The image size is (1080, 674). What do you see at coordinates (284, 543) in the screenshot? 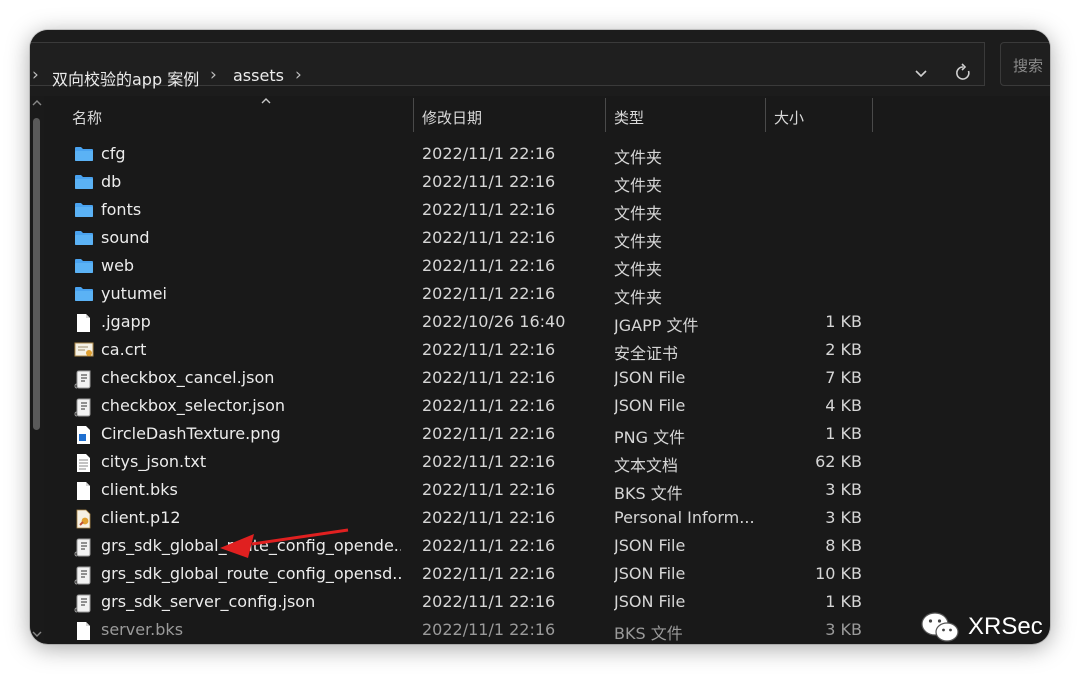
I see `red-arrow-annotation` at bounding box center [284, 543].